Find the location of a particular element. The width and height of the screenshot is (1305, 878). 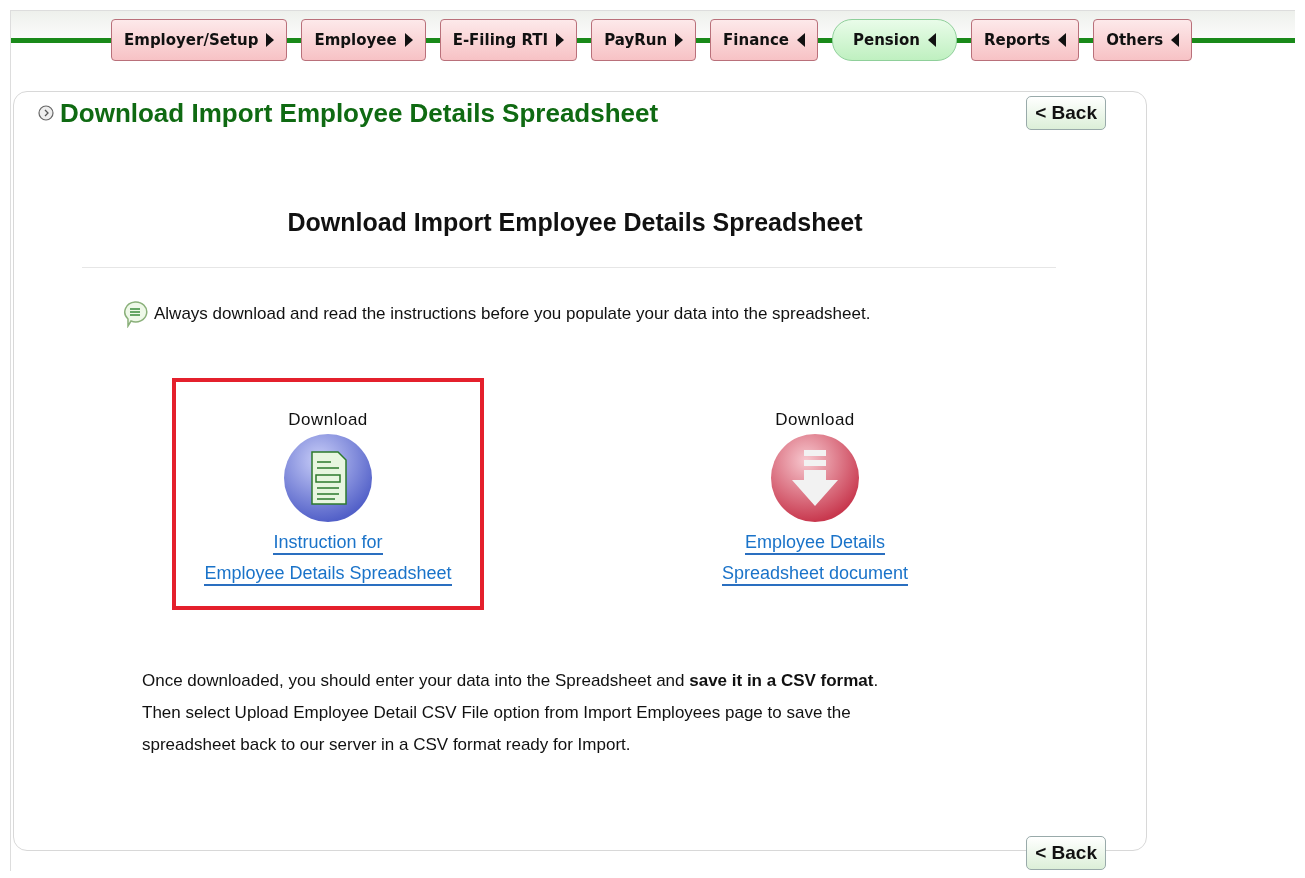

nav-tab: PayRun is located at coordinates (644, 40).